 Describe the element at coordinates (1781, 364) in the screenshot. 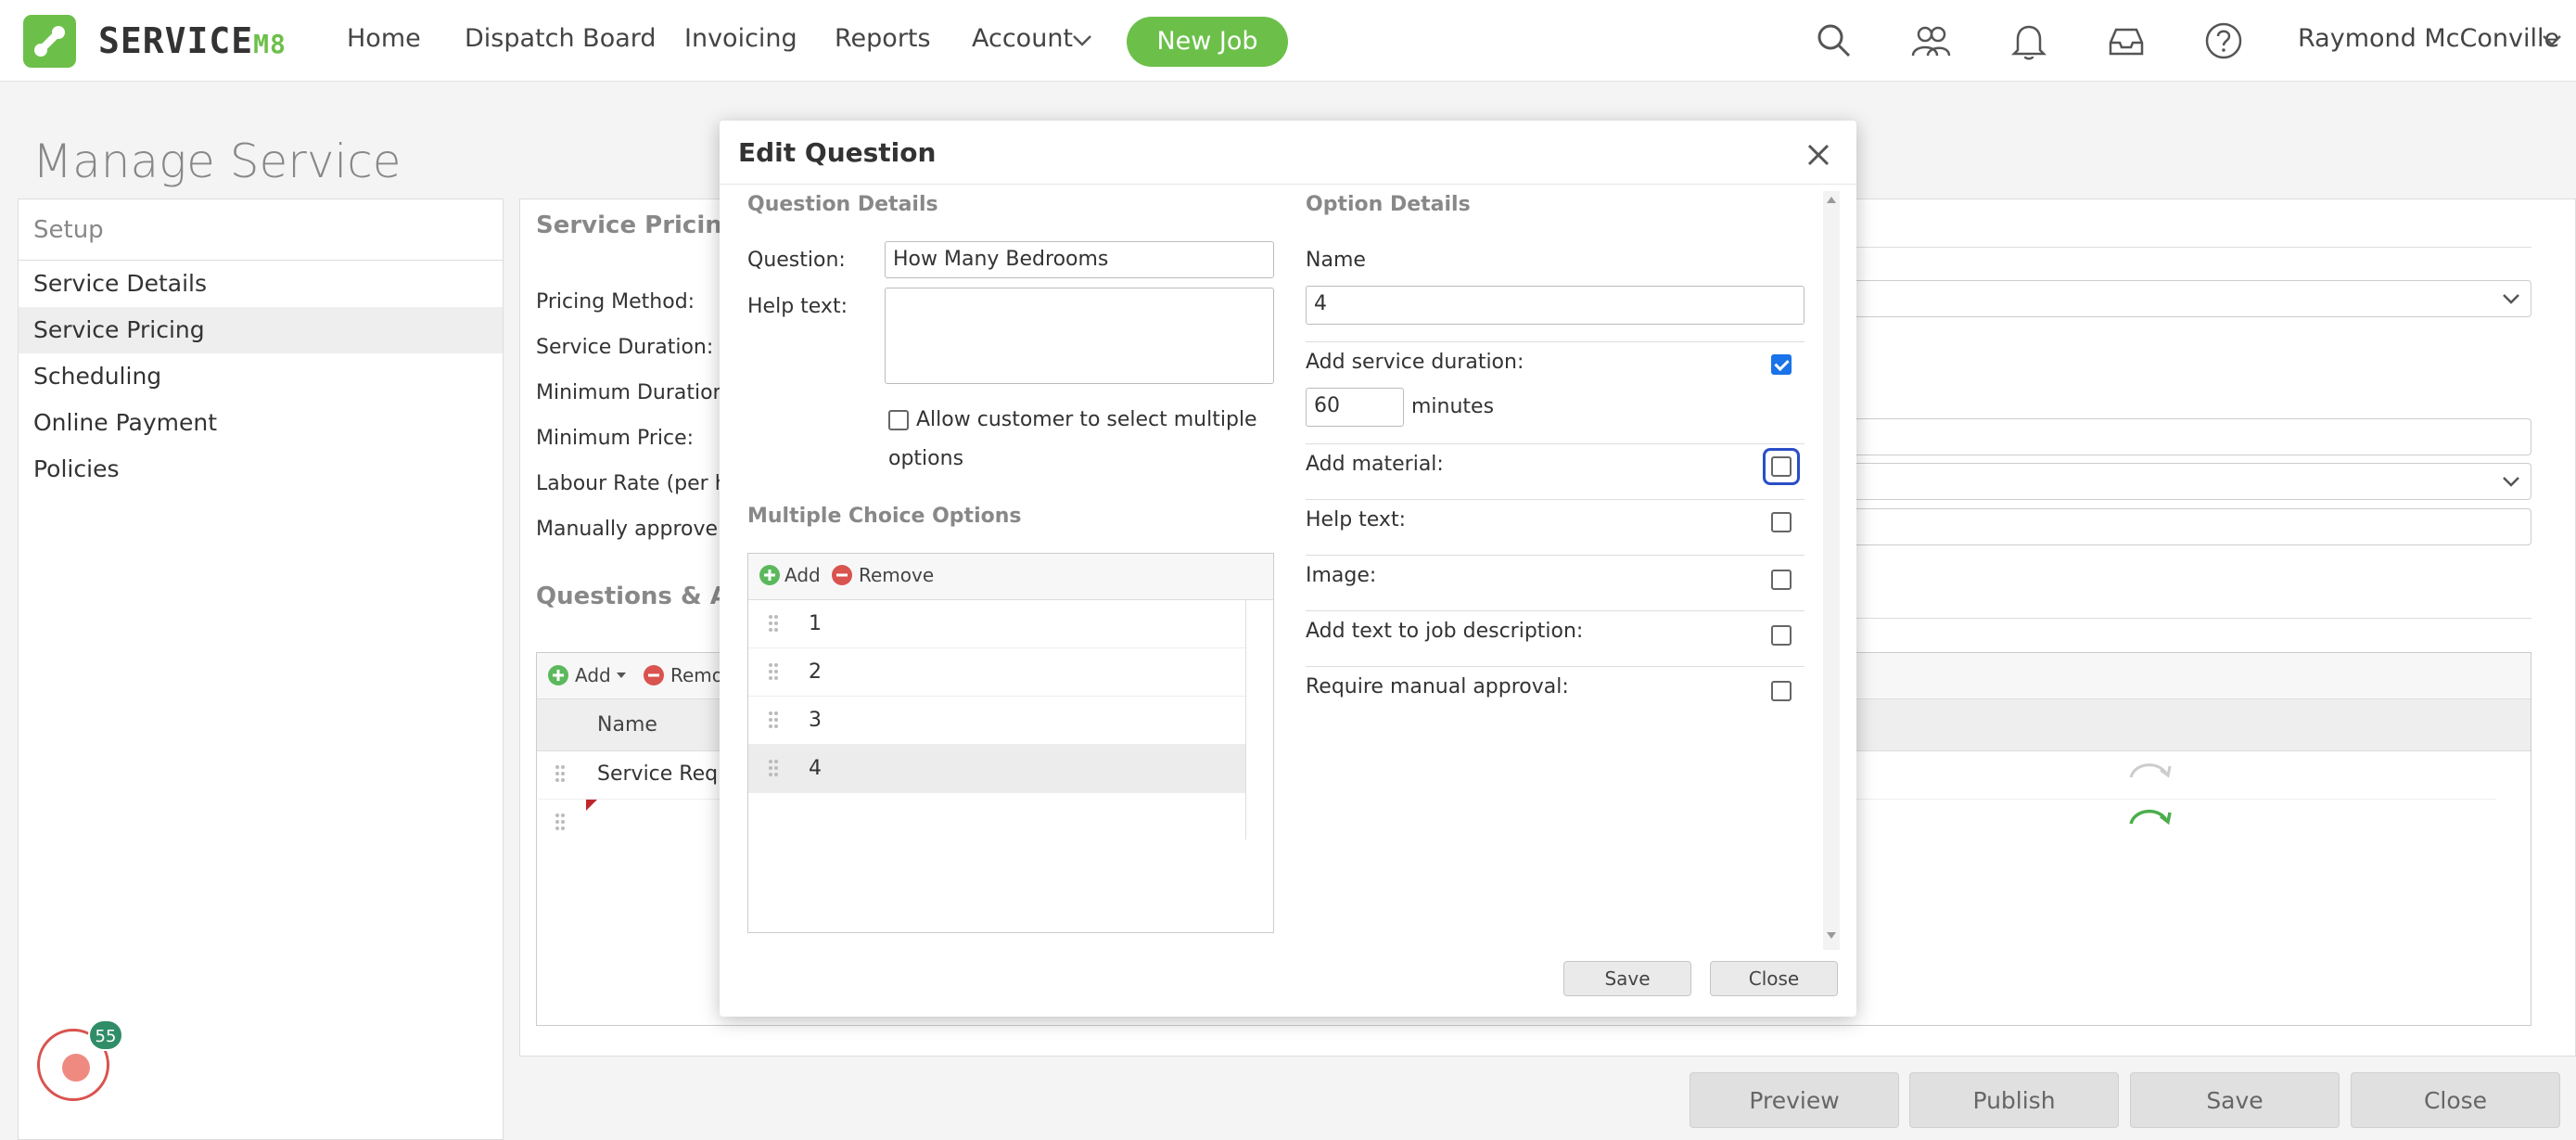

I see `add-service-duration-checkbox` at that location.